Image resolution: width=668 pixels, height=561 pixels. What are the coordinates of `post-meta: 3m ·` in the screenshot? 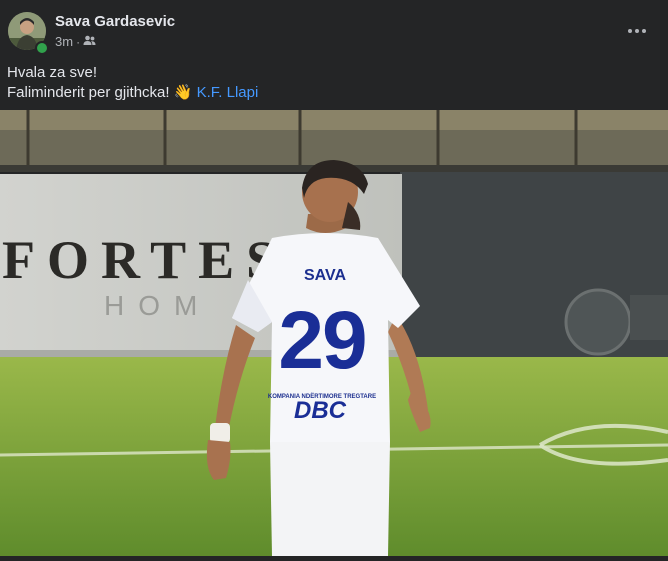 It's located at (75, 41).